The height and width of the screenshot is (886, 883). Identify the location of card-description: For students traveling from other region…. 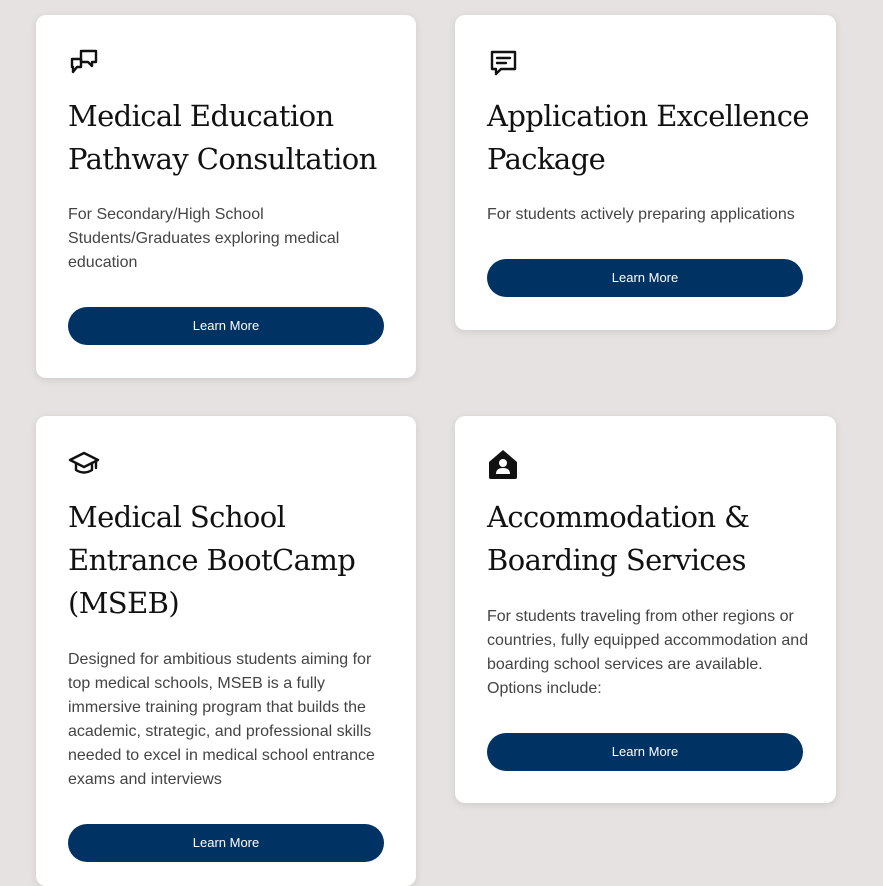
(648, 652).